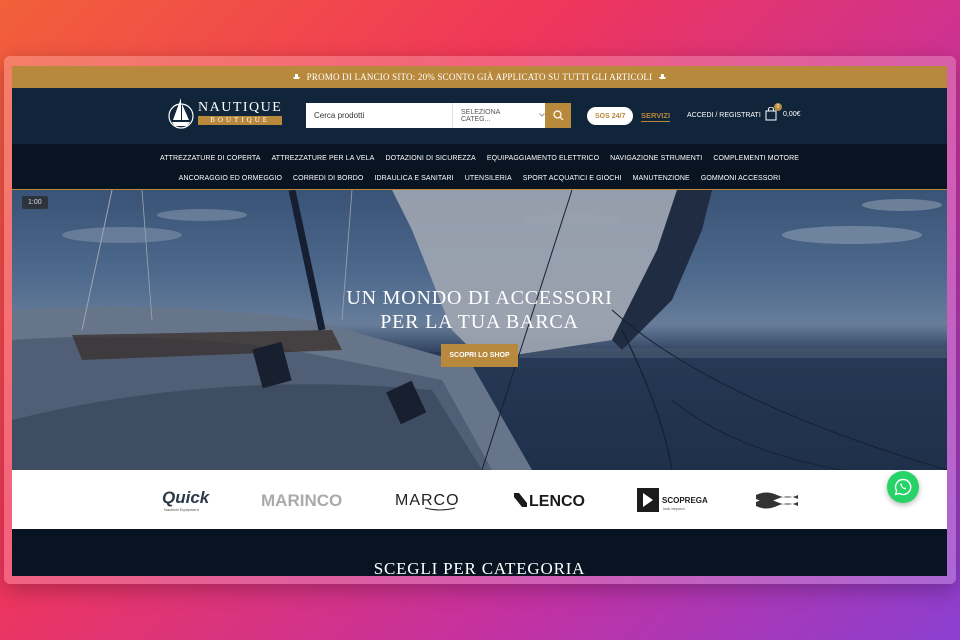  I want to click on brand-logo-marinco: MARINCO, so click(305, 500).